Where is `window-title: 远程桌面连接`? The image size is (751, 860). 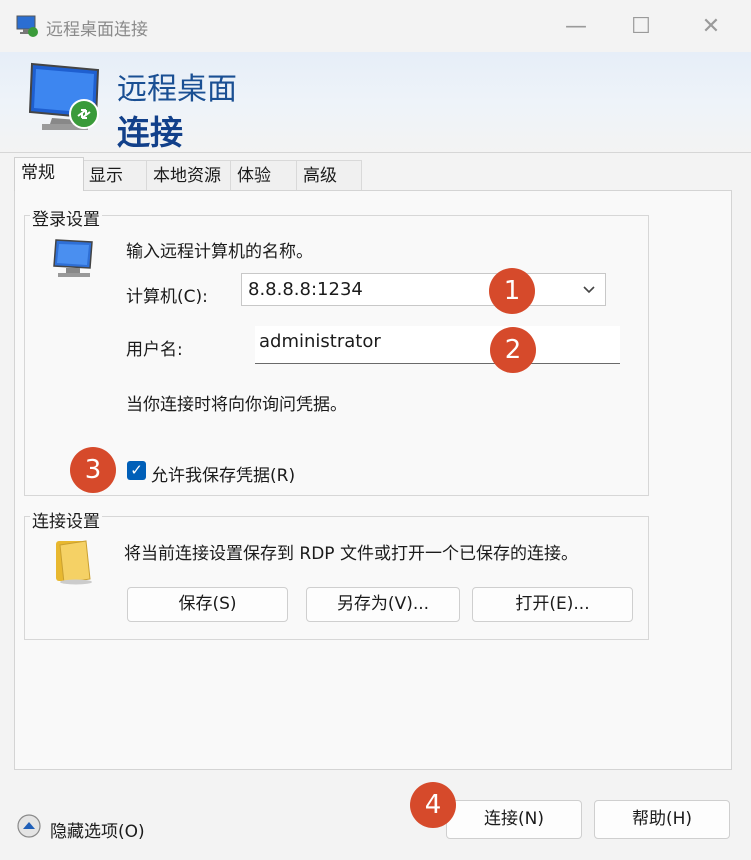 window-title: 远程桌面连接 is located at coordinates (97, 30).